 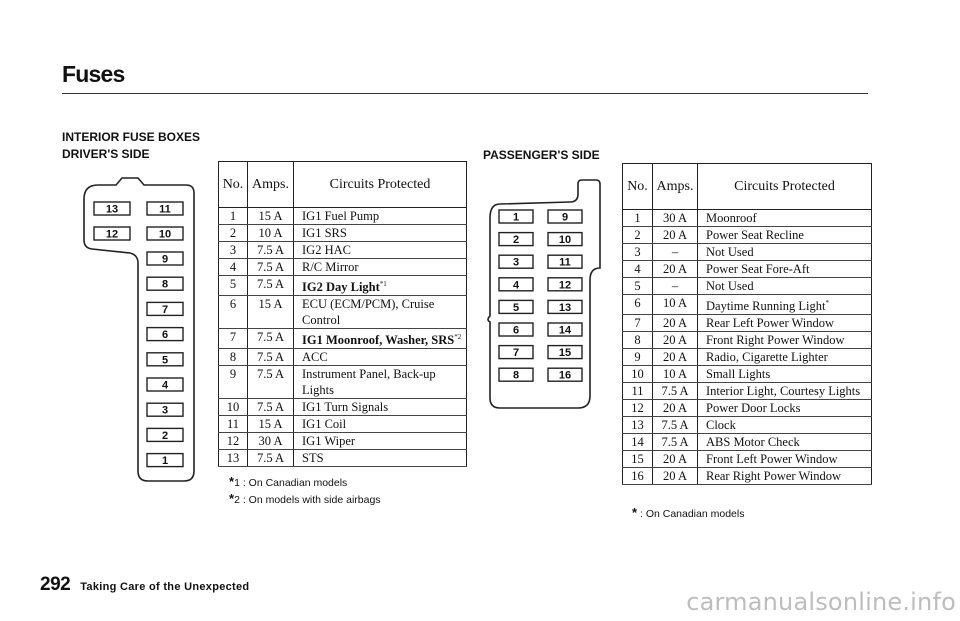 I want to click on table-row: 5 7.5 A IG2 Day Light*1, so click(x=342, y=285).